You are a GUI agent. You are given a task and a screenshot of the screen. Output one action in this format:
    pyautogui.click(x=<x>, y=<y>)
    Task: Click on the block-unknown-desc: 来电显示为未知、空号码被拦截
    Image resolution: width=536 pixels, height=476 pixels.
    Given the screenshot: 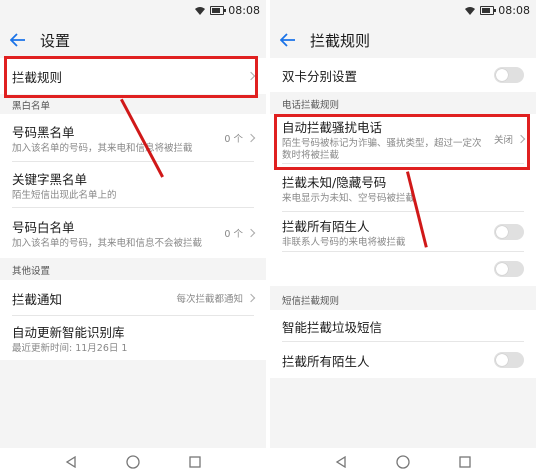 What is the action you would take?
    pyautogui.click(x=349, y=198)
    